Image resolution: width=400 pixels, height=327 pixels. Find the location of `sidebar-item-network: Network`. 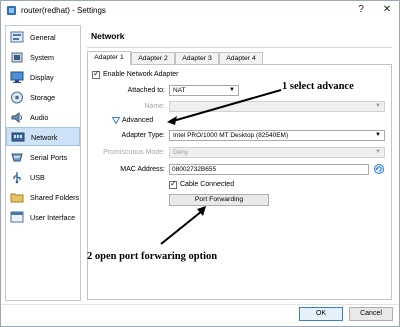

sidebar-item-network: Network is located at coordinates (43, 136).